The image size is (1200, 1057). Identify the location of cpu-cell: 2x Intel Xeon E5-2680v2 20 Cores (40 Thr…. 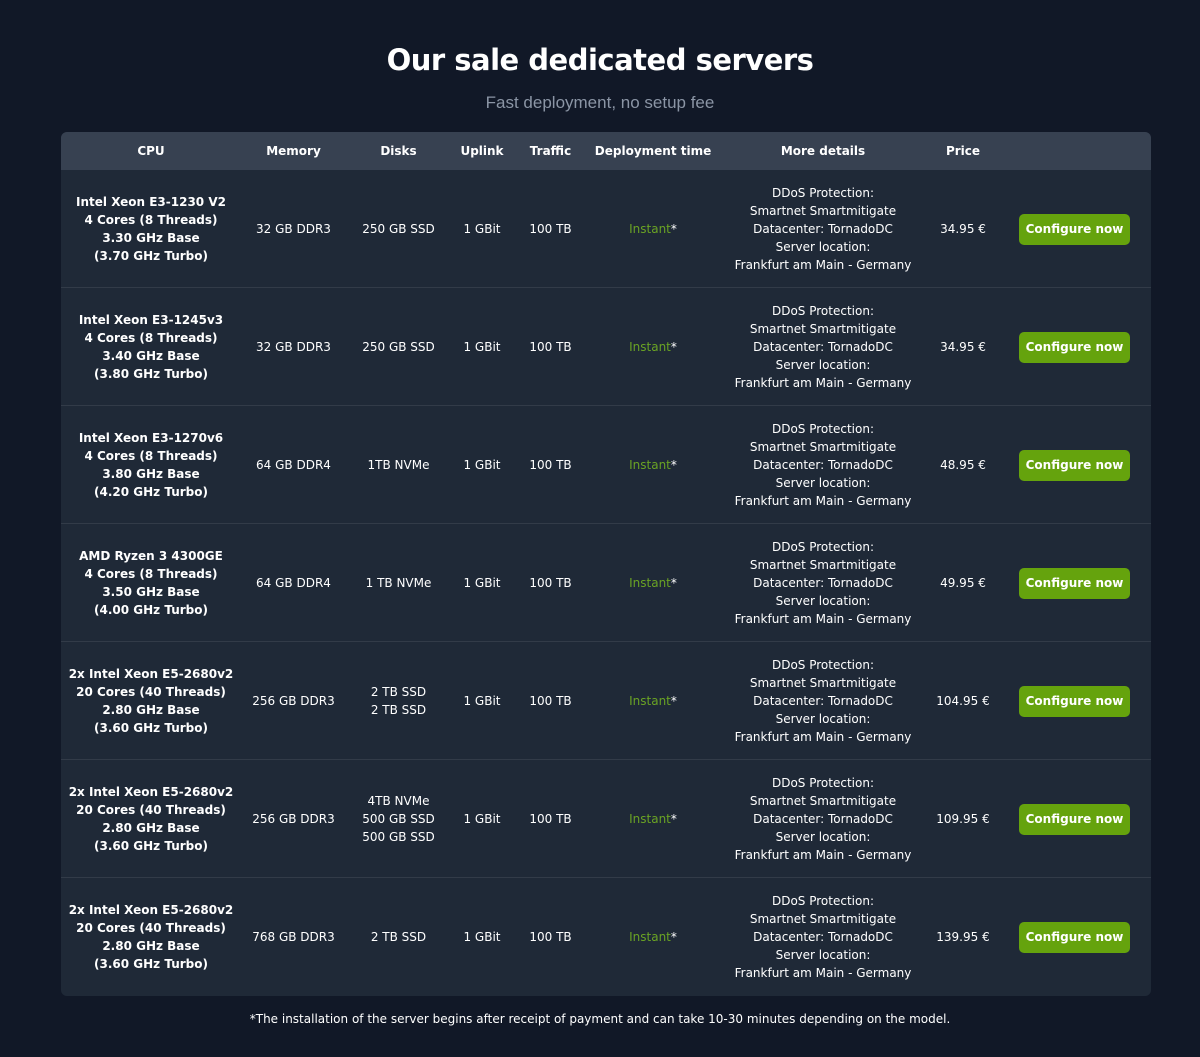
(151, 701).